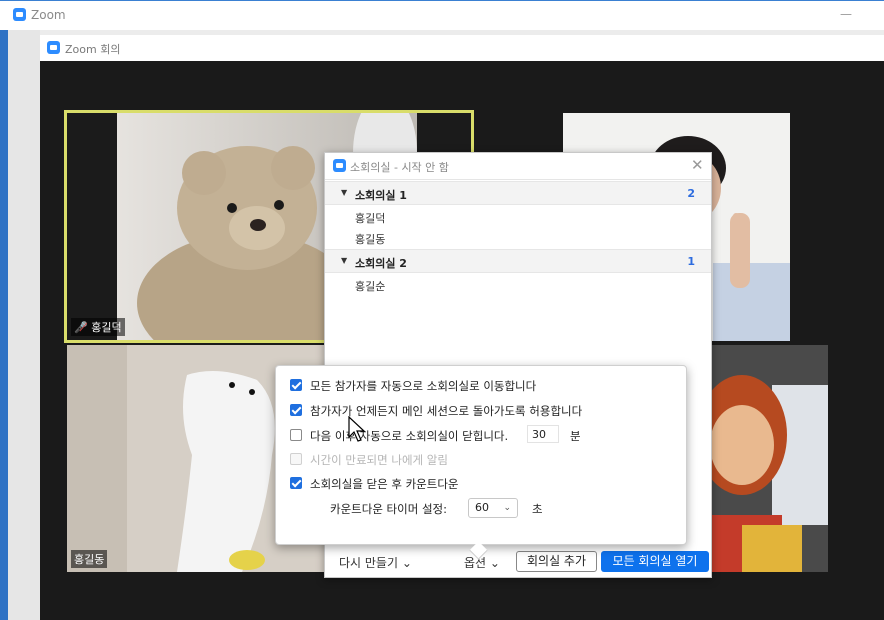 The image size is (884, 620). What do you see at coordinates (846, 14) in the screenshot?
I see `minimize-button: —` at bounding box center [846, 14].